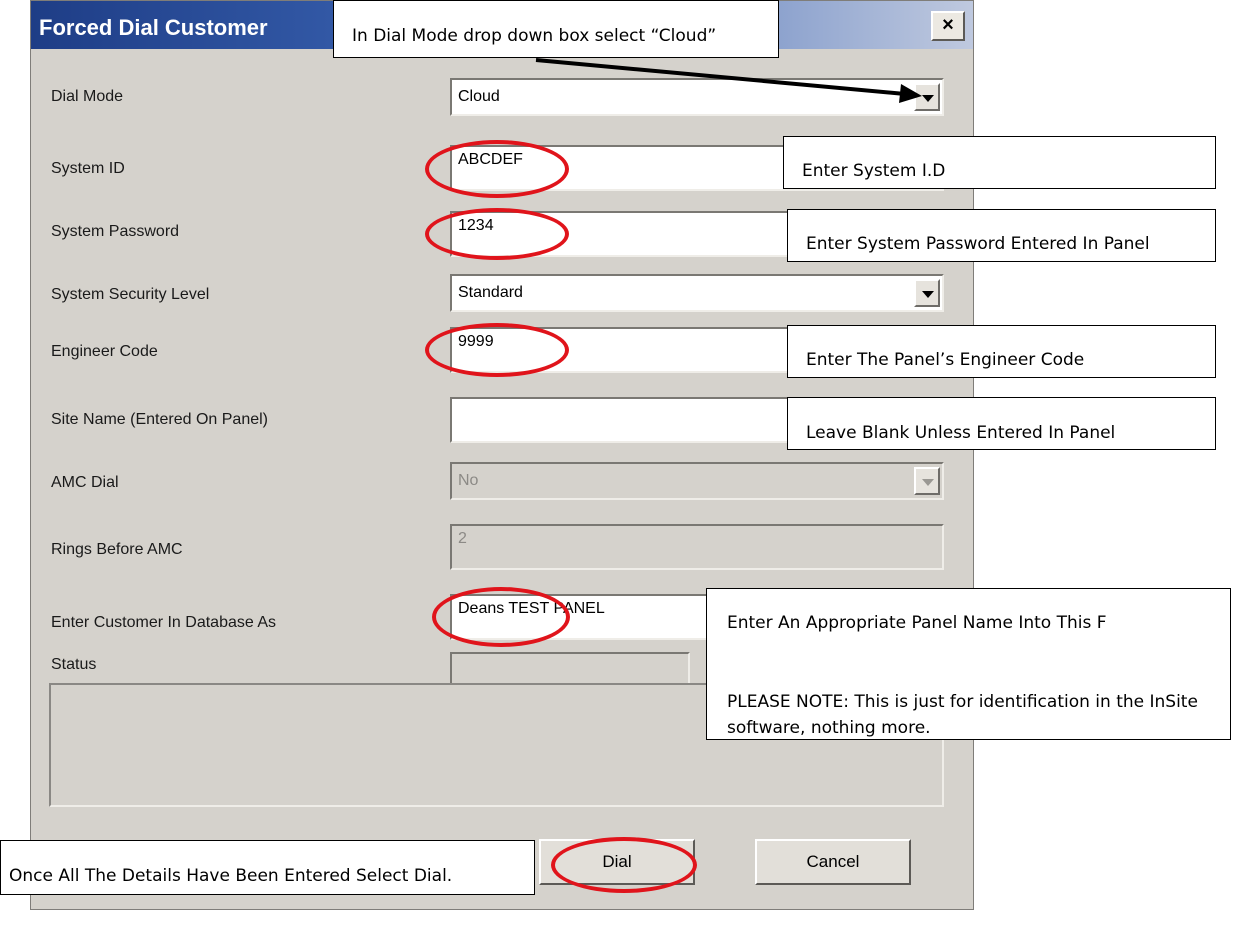 The image size is (1251, 935). Describe the element at coordinates (720, 77) in the screenshot. I see `arrow-line` at that location.